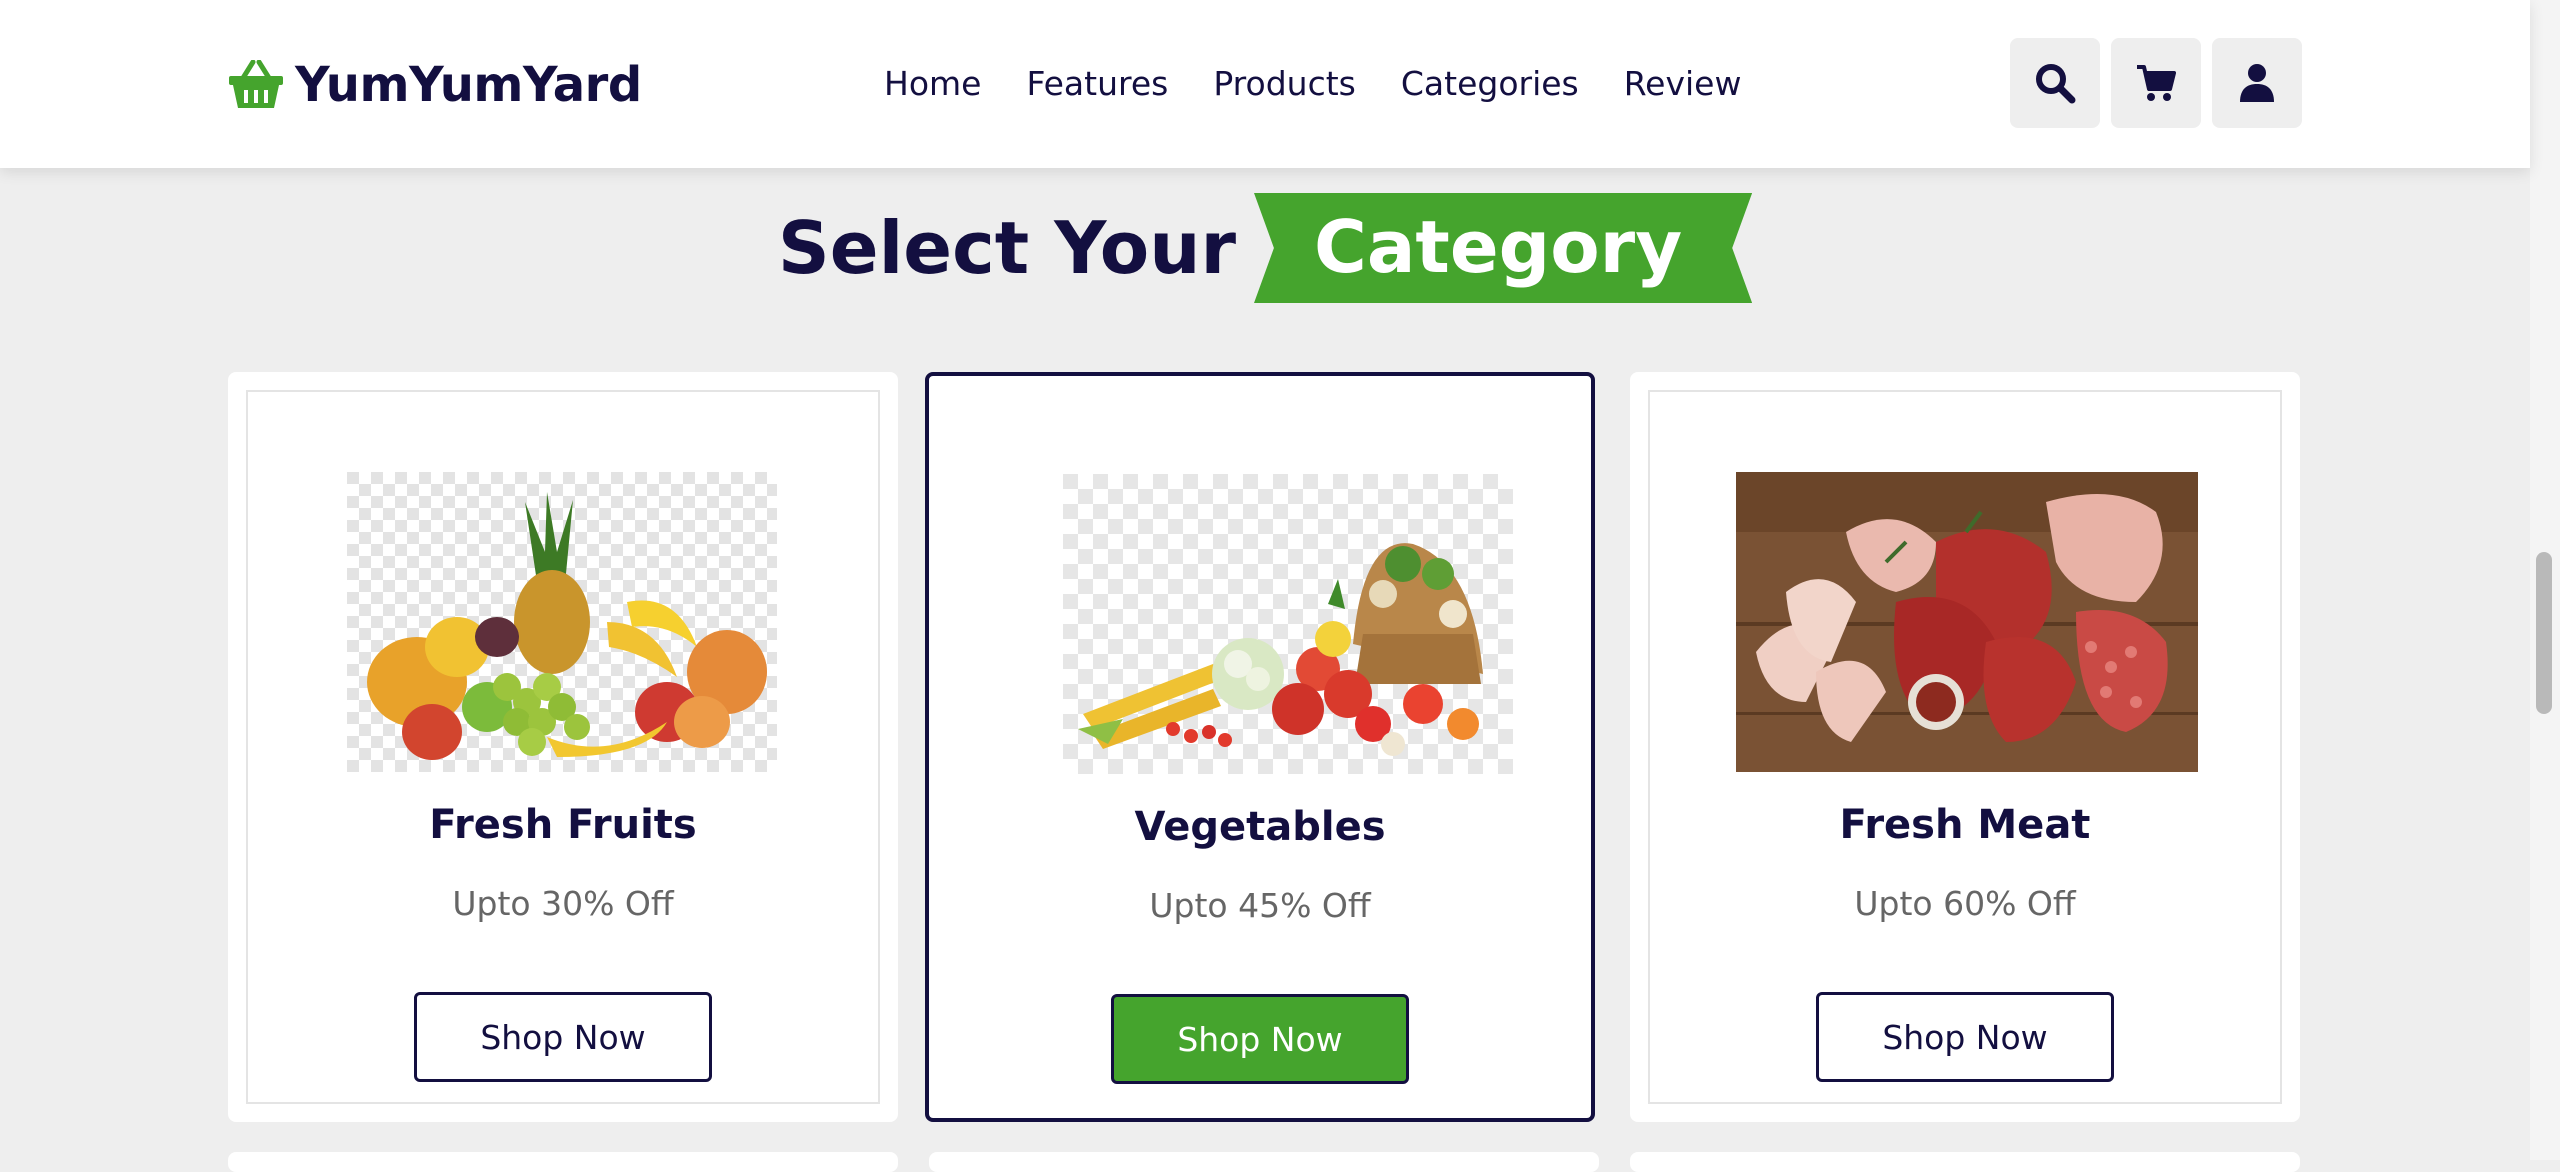 This screenshot has height=1172, width=2560. I want to click on nav-features: Features, so click(1097, 83).